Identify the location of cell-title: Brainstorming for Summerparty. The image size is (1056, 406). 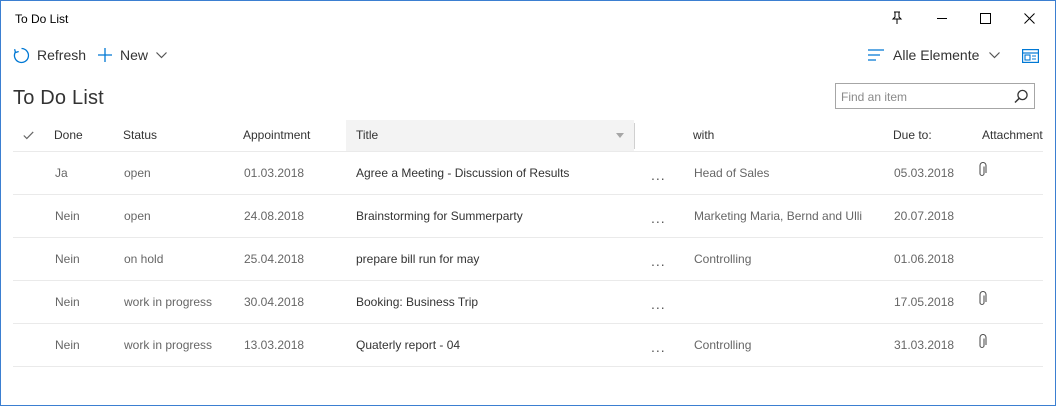
(439, 216).